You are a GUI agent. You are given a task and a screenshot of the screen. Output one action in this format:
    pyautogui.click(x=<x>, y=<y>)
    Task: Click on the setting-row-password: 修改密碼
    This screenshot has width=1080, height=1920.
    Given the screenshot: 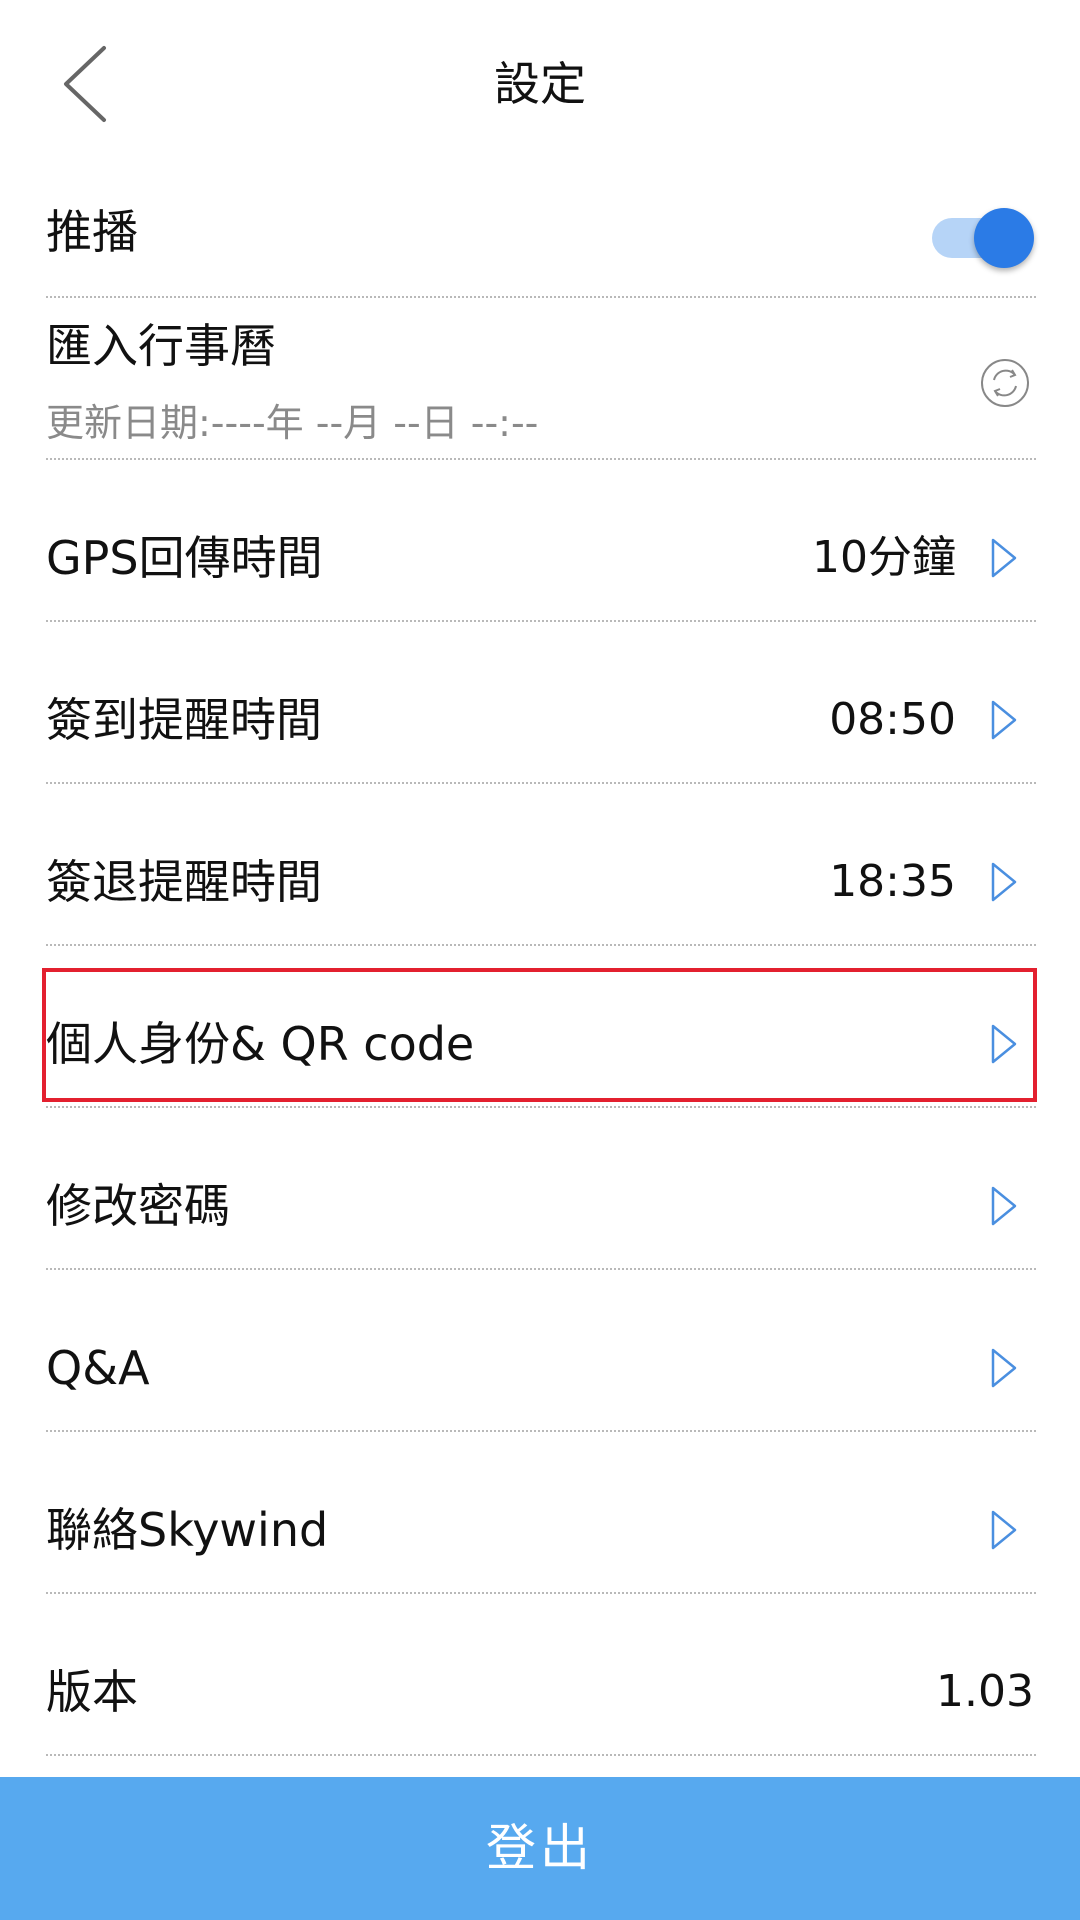 What is the action you would take?
    pyautogui.click(x=541, y=1189)
    